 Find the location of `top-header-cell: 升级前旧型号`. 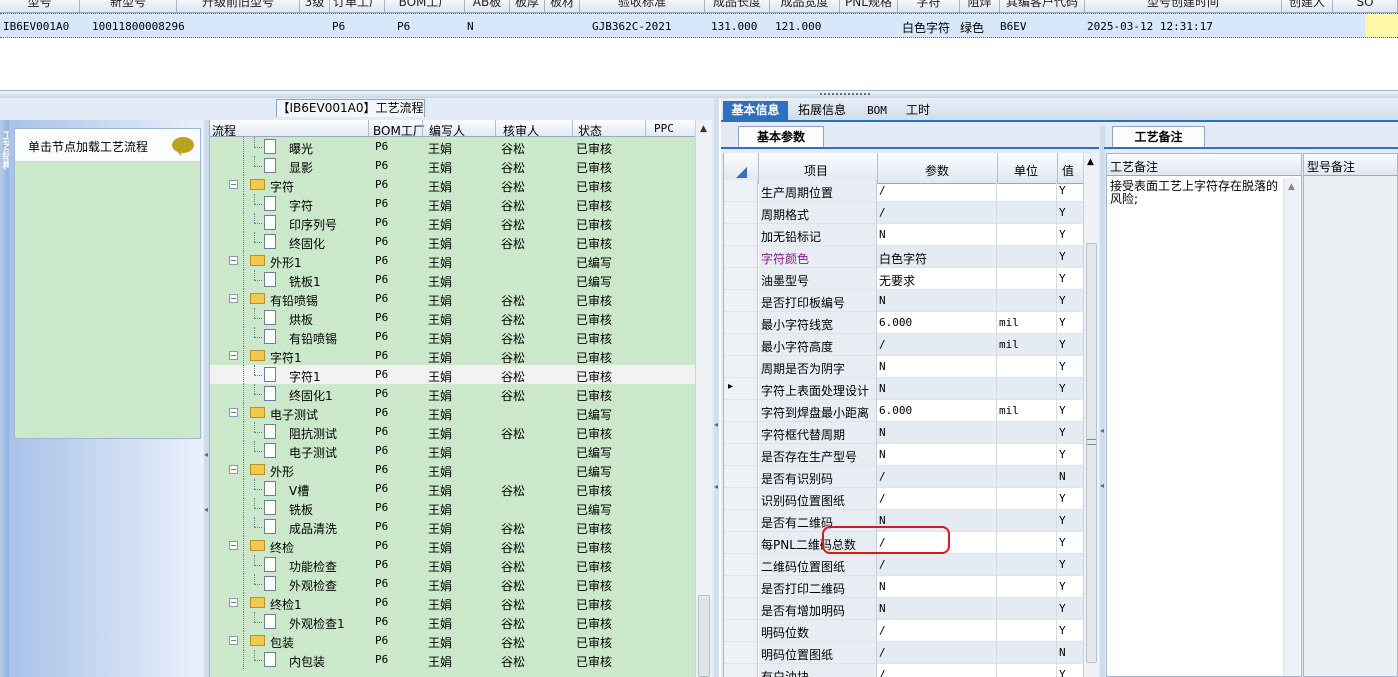

top-header-cell: 升级前旧型号 is located at coordinates (238, 6).